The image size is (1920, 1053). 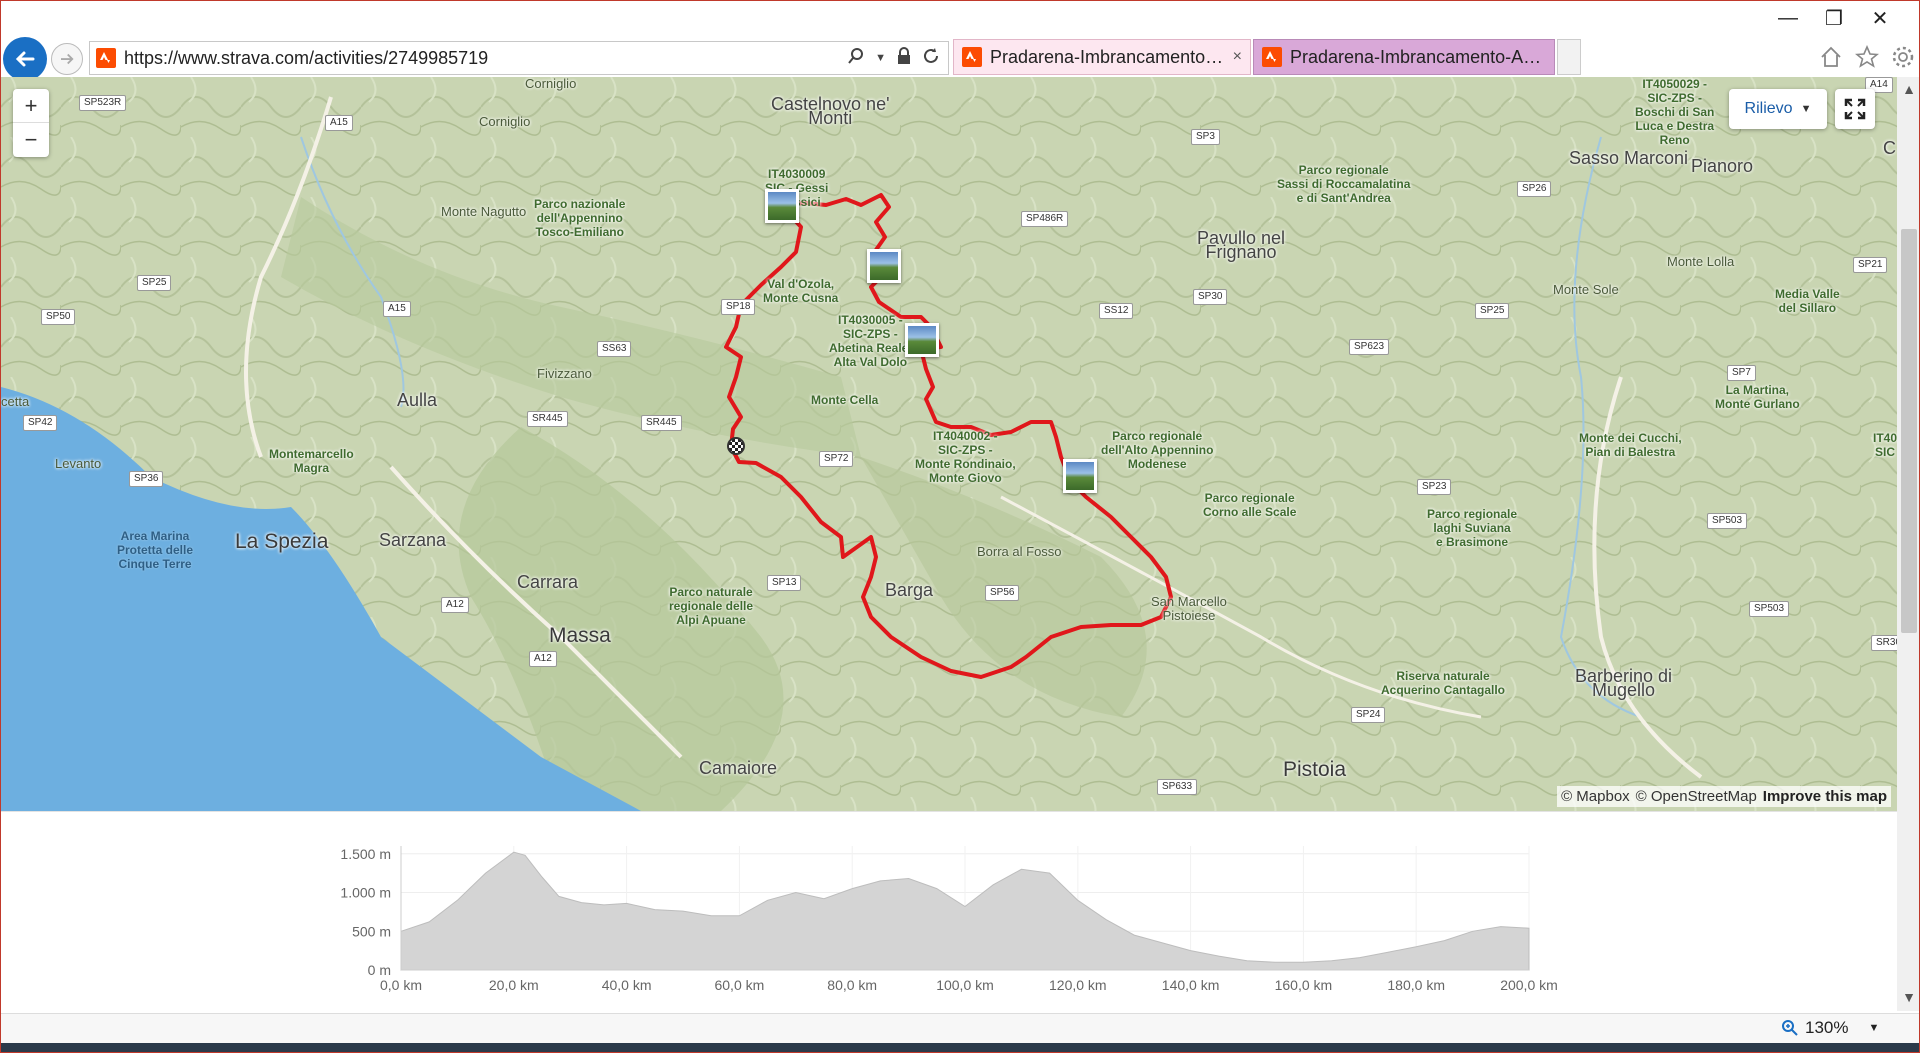 I want to click on place-label: cetta, so click(x=15, y=401).